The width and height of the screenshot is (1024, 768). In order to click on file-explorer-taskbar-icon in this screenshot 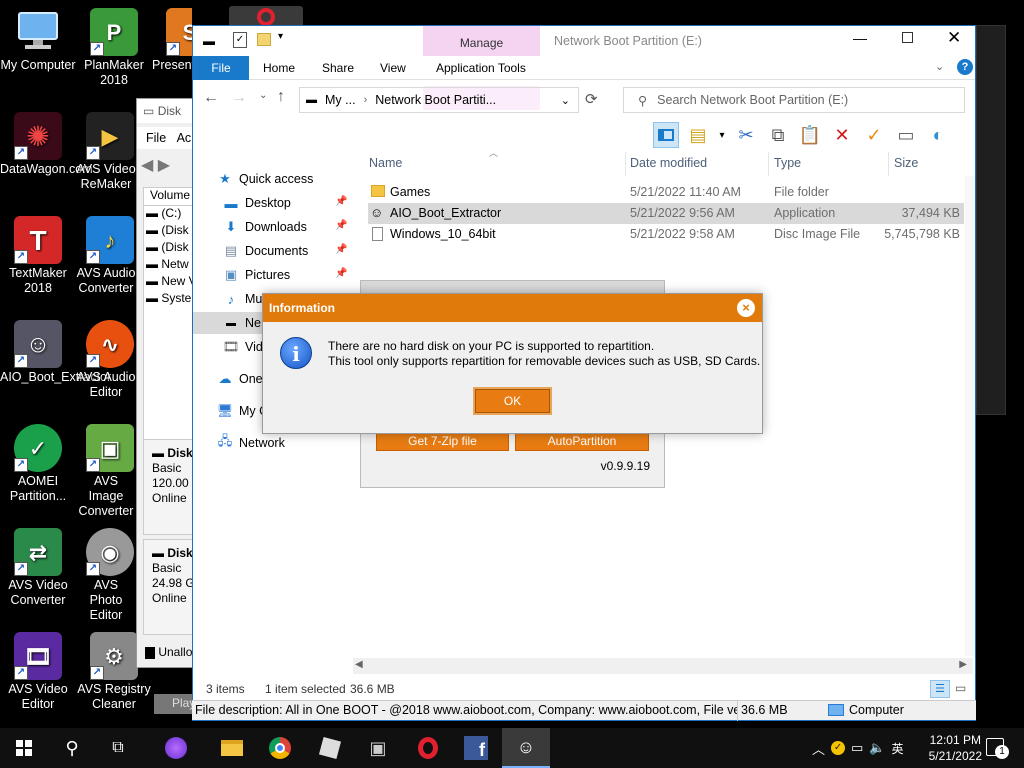, I will do `click(232, 748)`.